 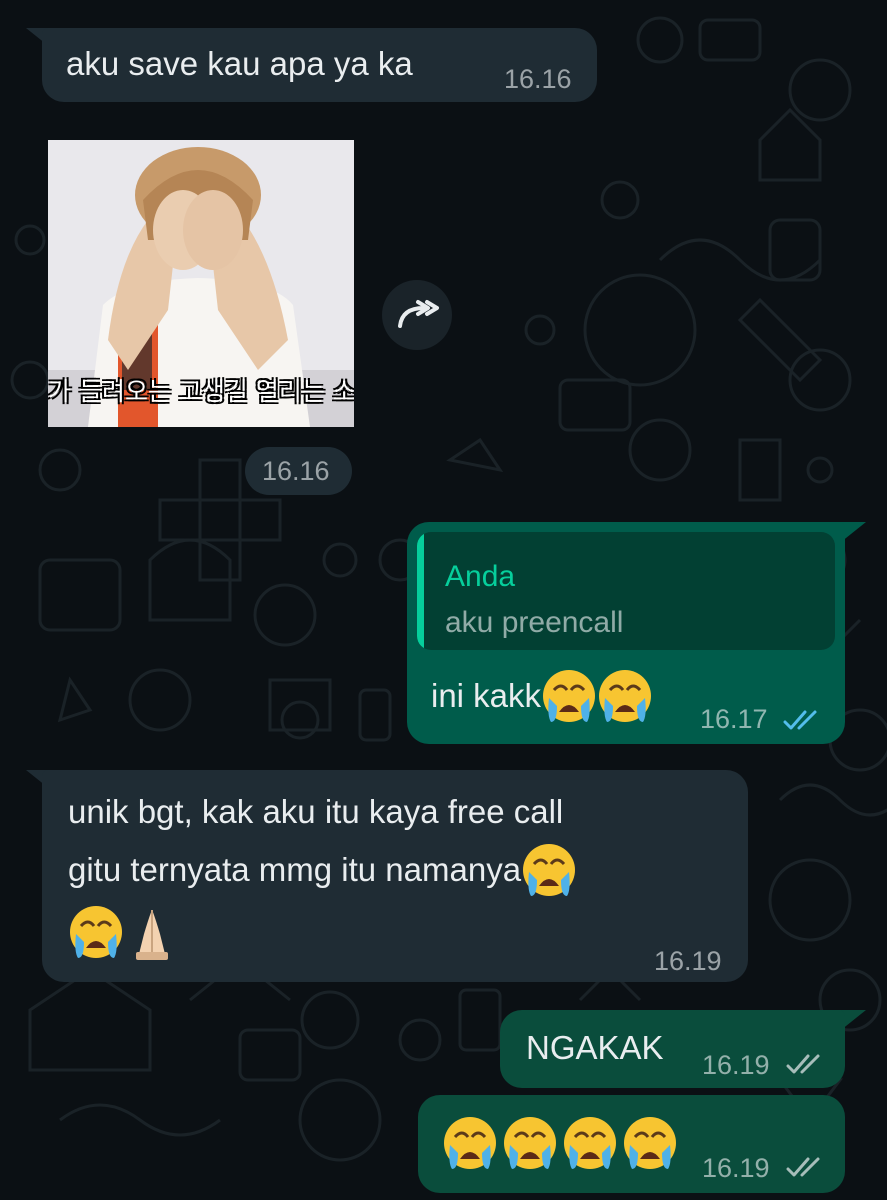 I want to click on outgoing-message: Anda aku preencall ini kakk 16.17, so click(x=626, y=633).